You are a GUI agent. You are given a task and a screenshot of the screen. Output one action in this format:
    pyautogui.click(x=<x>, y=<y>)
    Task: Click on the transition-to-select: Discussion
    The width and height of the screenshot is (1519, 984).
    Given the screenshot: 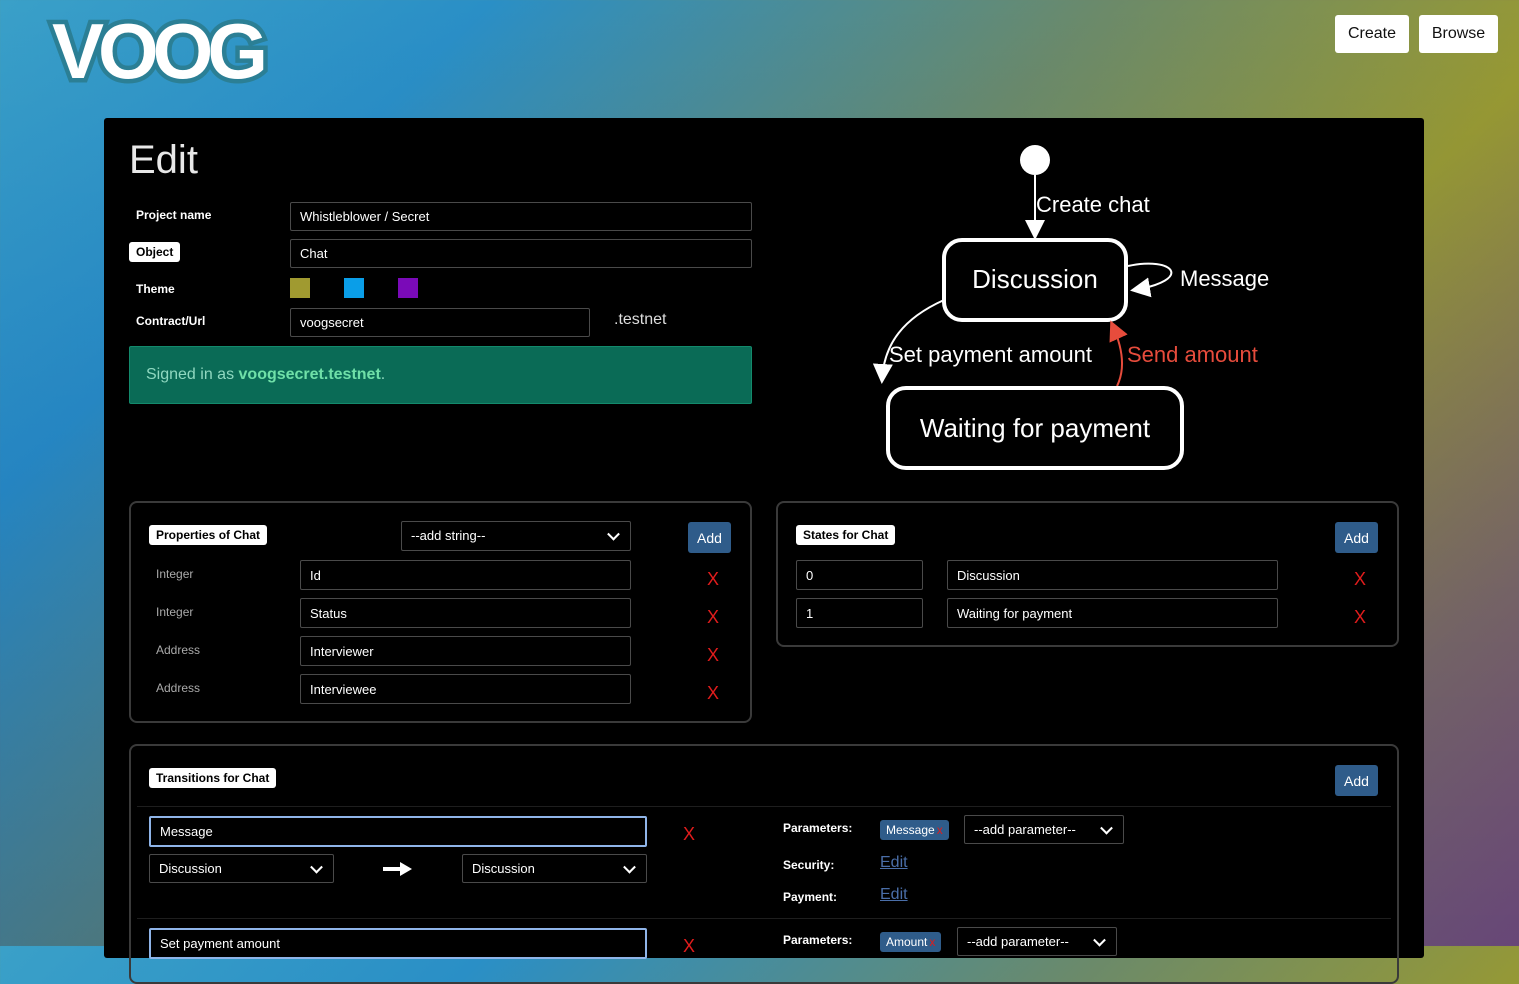 What is the action you would take?
    pyautogui.click(x=554, y=868)
    